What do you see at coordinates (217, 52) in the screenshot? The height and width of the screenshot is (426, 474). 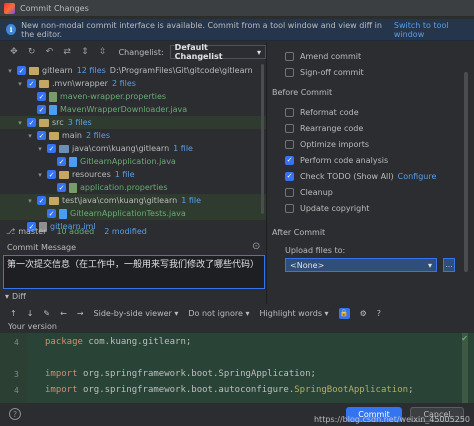 I see `changelist-dropdown: Default Changelist ▾` at bounding box center [217, 52].